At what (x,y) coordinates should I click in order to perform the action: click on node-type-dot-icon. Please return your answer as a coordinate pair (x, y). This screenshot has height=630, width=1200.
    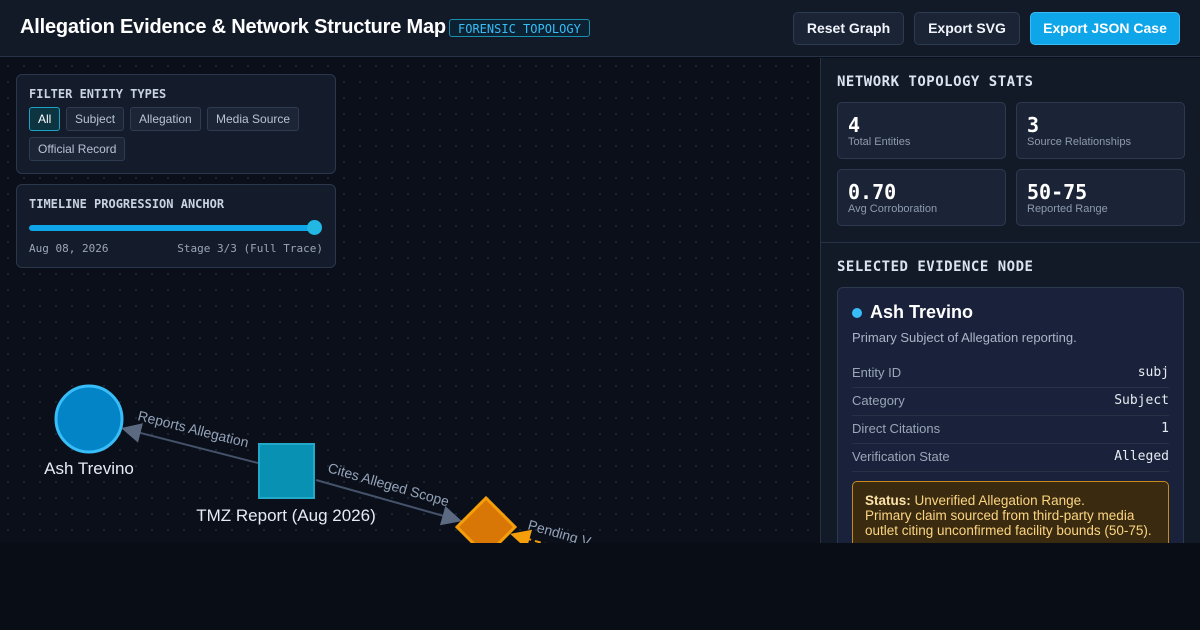
    Looking at the image, I should click on (857, 313).